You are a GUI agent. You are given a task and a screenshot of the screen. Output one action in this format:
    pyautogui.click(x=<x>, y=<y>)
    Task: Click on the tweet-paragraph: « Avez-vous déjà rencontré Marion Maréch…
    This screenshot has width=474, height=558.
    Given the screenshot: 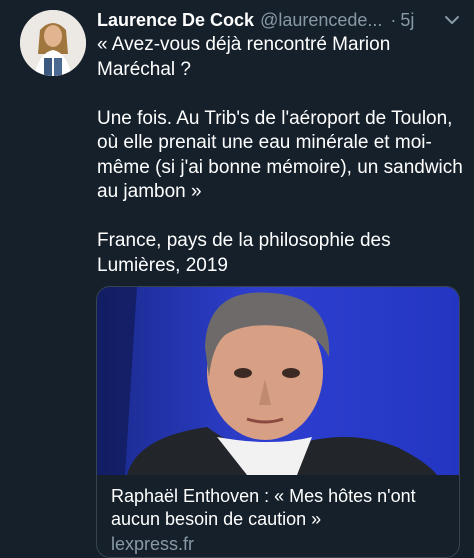 What is the action you would take?
    pyautogui.click(x=244, y=57)
    